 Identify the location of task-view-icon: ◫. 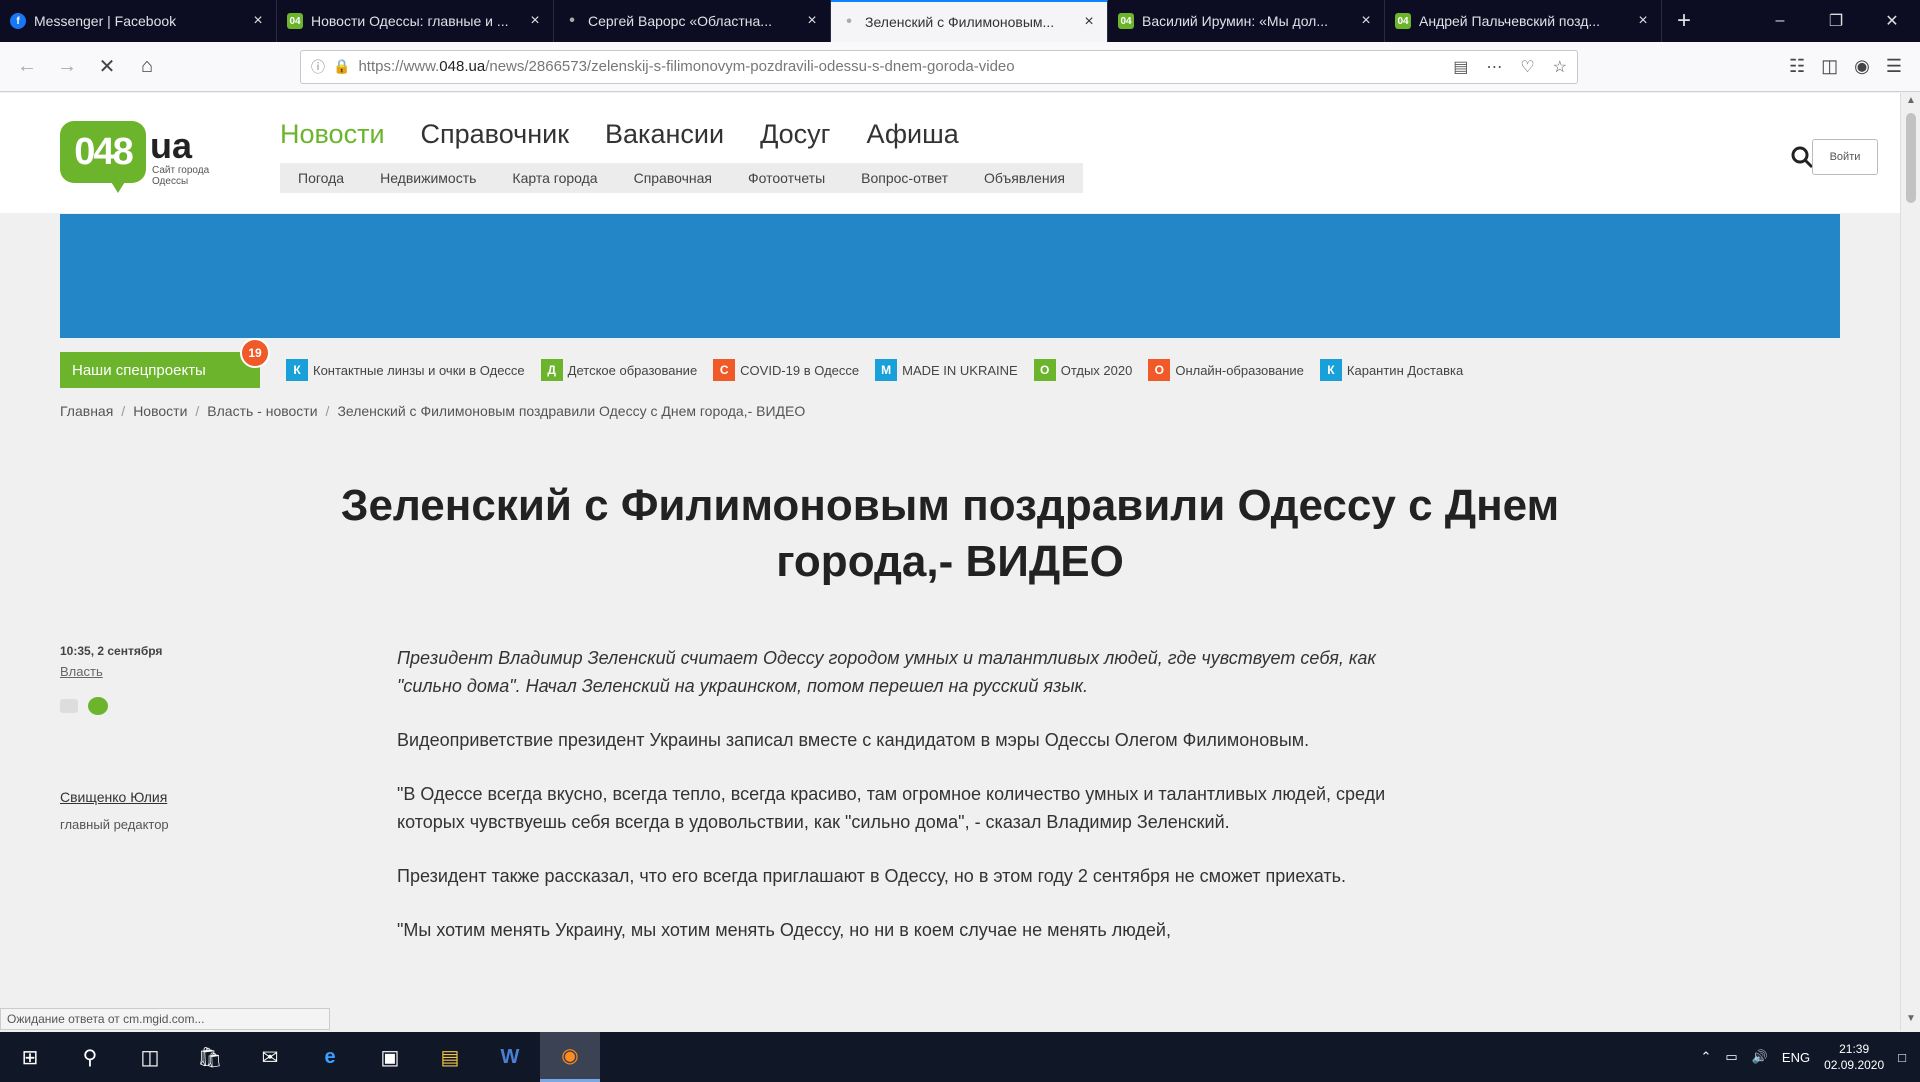
(150, 1057).